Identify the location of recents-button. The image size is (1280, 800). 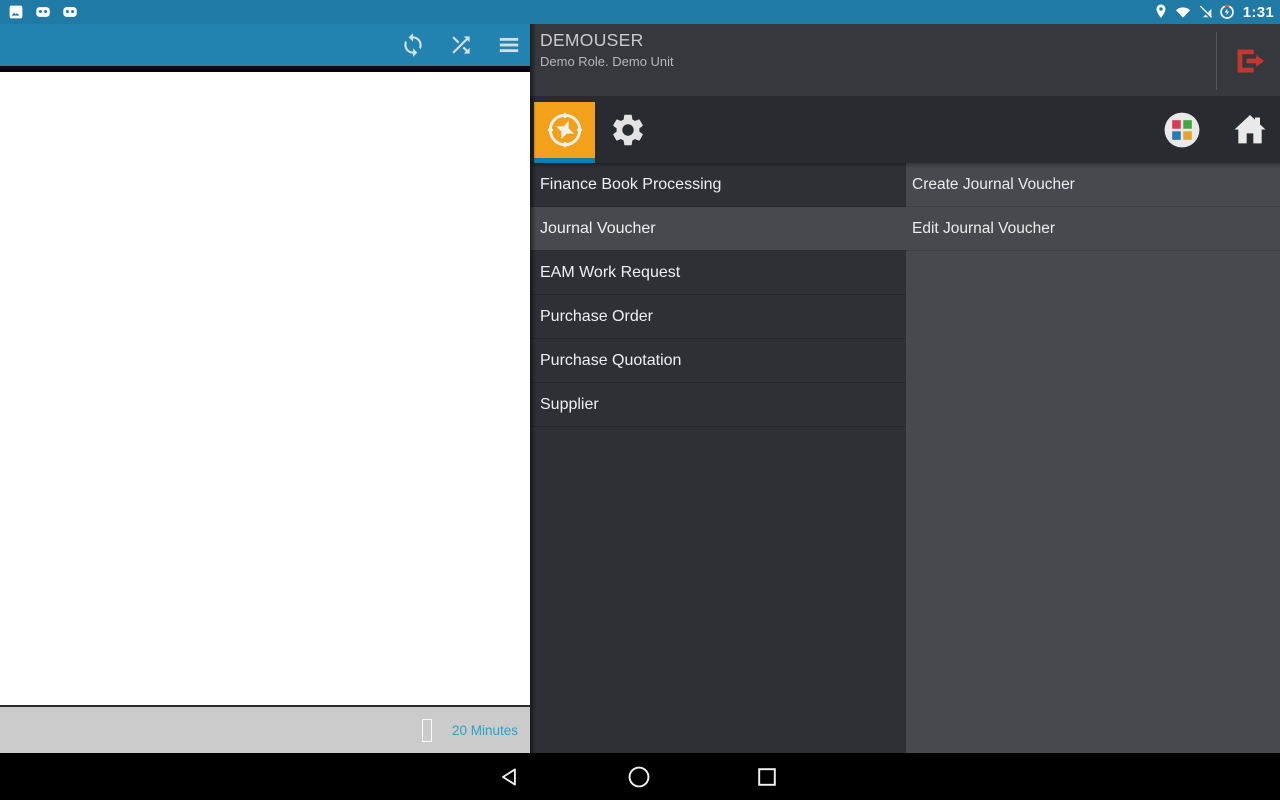
(767, 776).